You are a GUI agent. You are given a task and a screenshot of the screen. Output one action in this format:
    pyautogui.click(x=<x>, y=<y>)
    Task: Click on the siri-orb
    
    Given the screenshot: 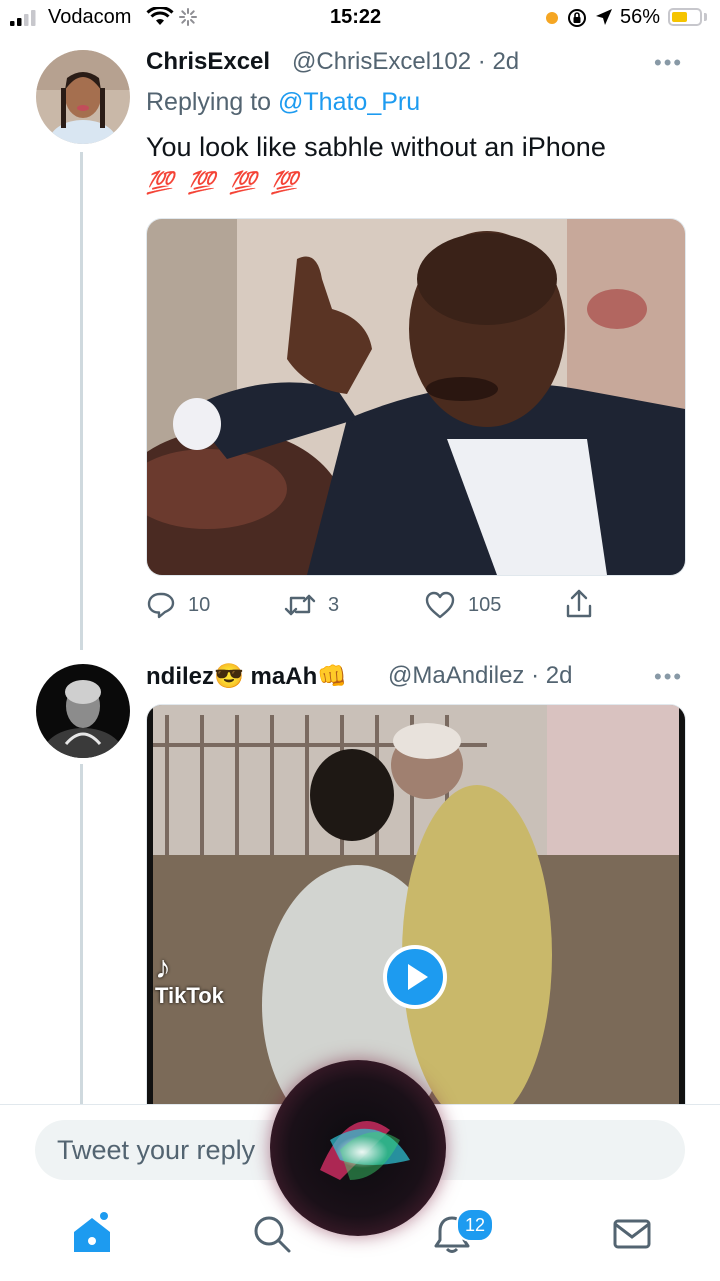 What is the action you would take?
    pyautogui.click(x=358, y=1148)
    